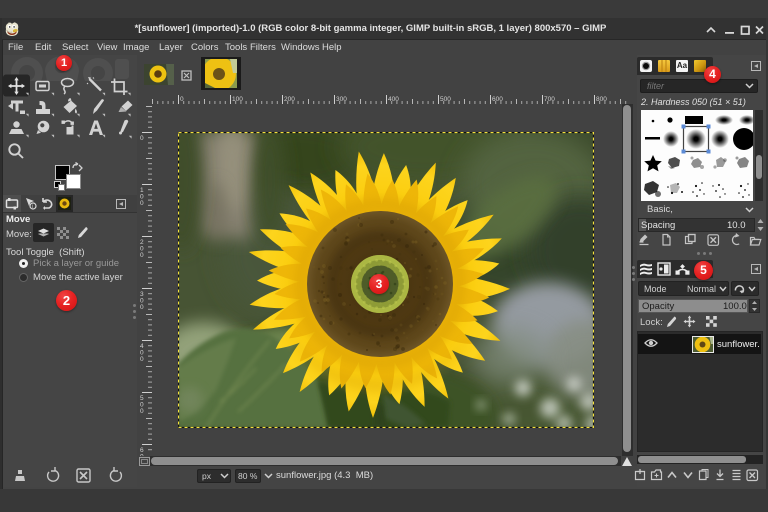  What do you see at coordinates (341, 99) in the screenshot?
I see `svg-text: 300` at bounding box center [341, 99].